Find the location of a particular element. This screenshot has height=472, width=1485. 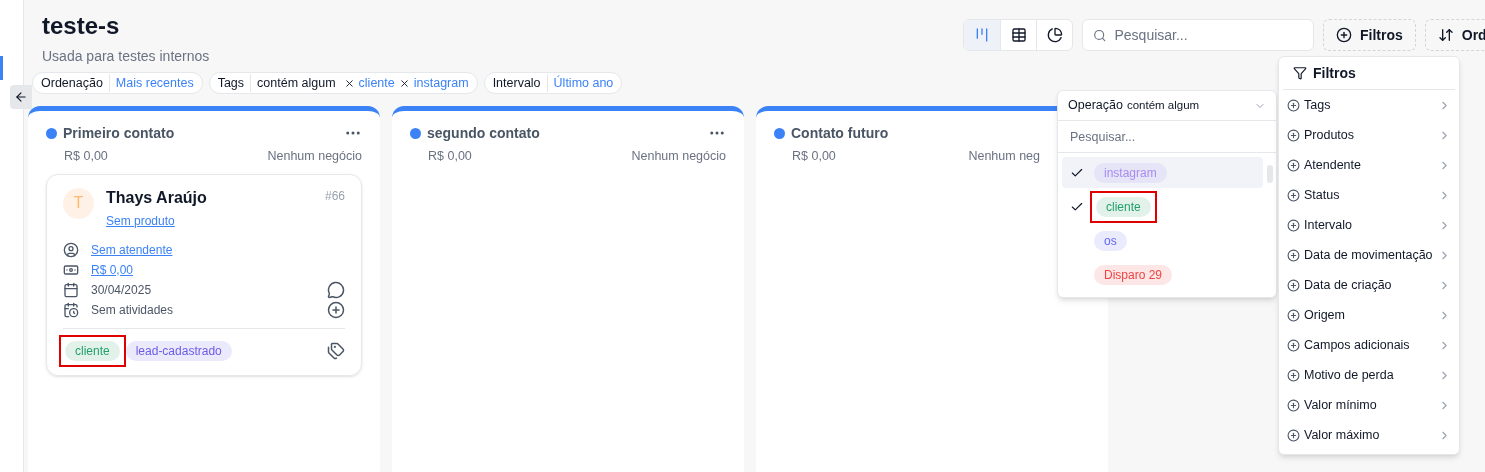

filter-menu-item: Produtos is located at coordinates (1369, 135).